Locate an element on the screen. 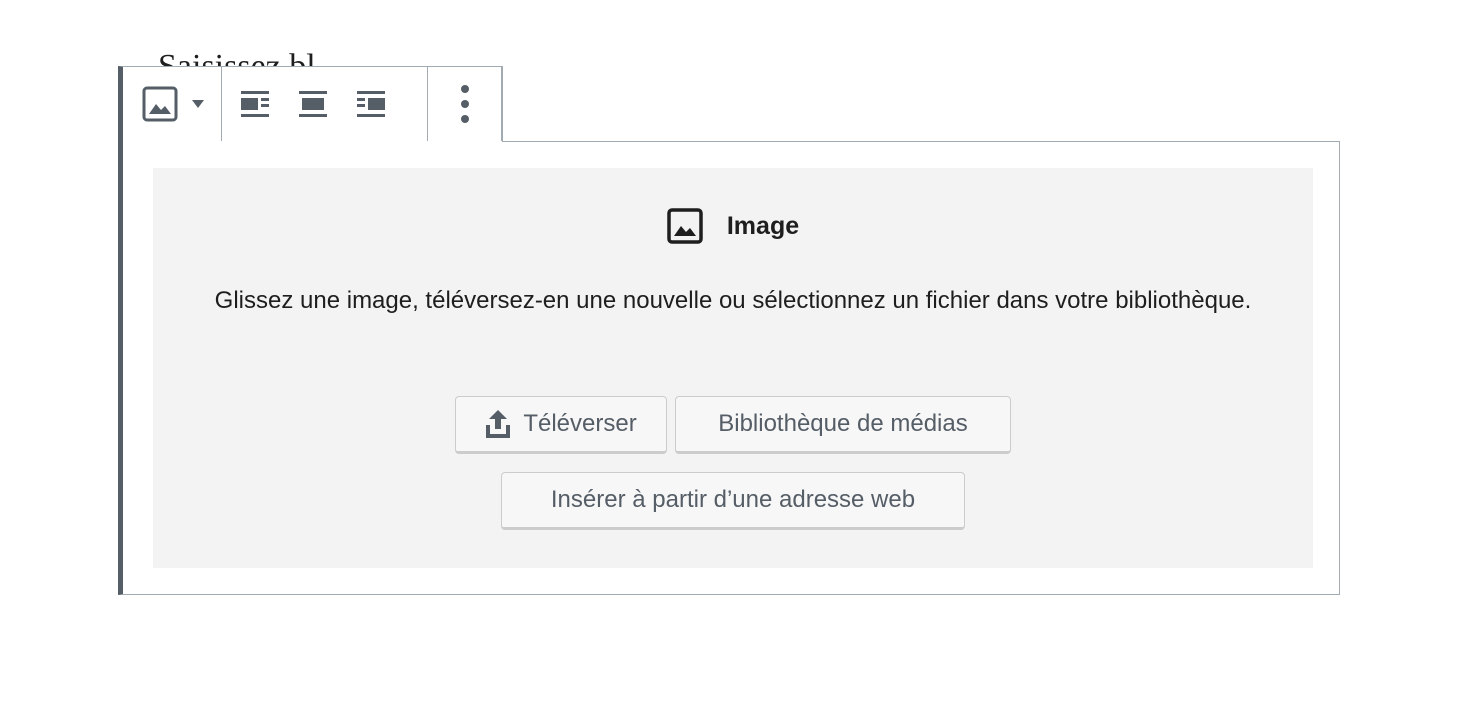 This screenshot has height=716, width=1466. insert-from-url-button-label: Insérer à partir d’une adresse web is located at coordinates (733, 499).